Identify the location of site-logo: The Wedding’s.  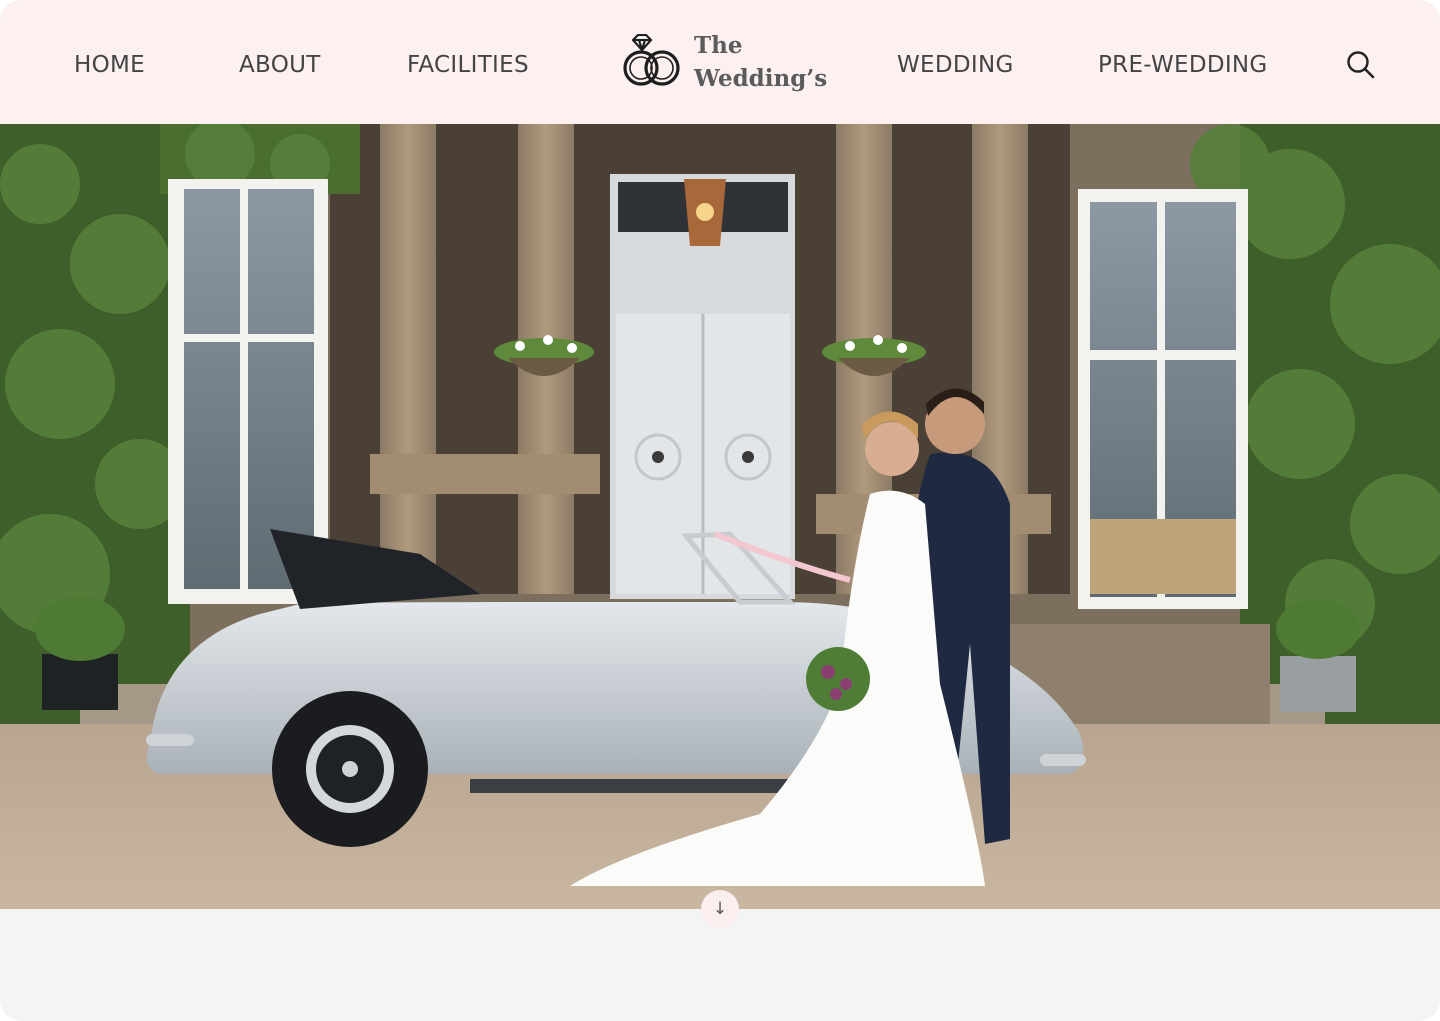
(723, 64).